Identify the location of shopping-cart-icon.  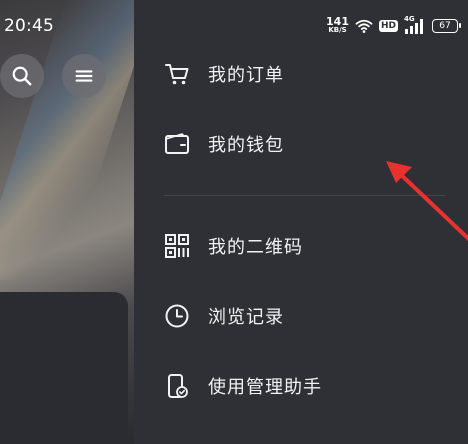
(177, 74).